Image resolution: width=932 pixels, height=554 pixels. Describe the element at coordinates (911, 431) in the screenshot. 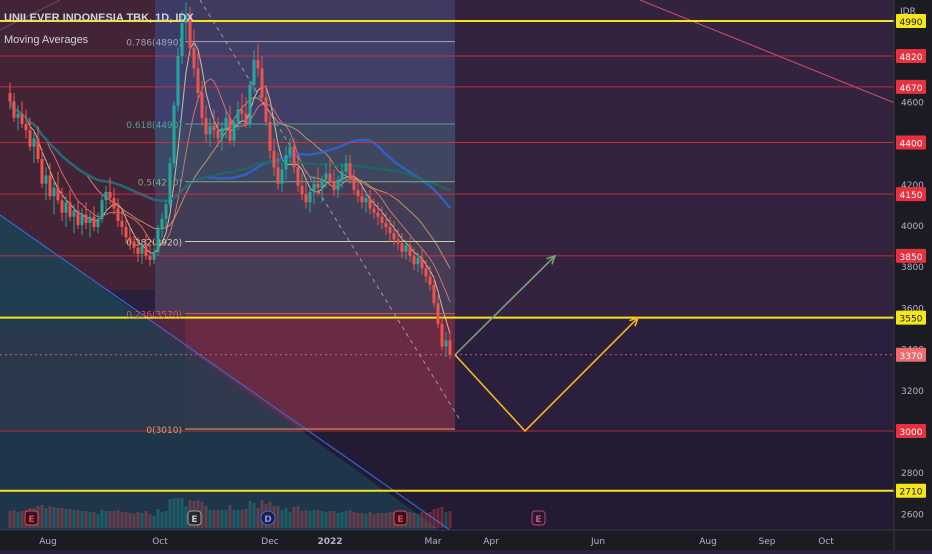

I see `price-tag: 3000` at that location.